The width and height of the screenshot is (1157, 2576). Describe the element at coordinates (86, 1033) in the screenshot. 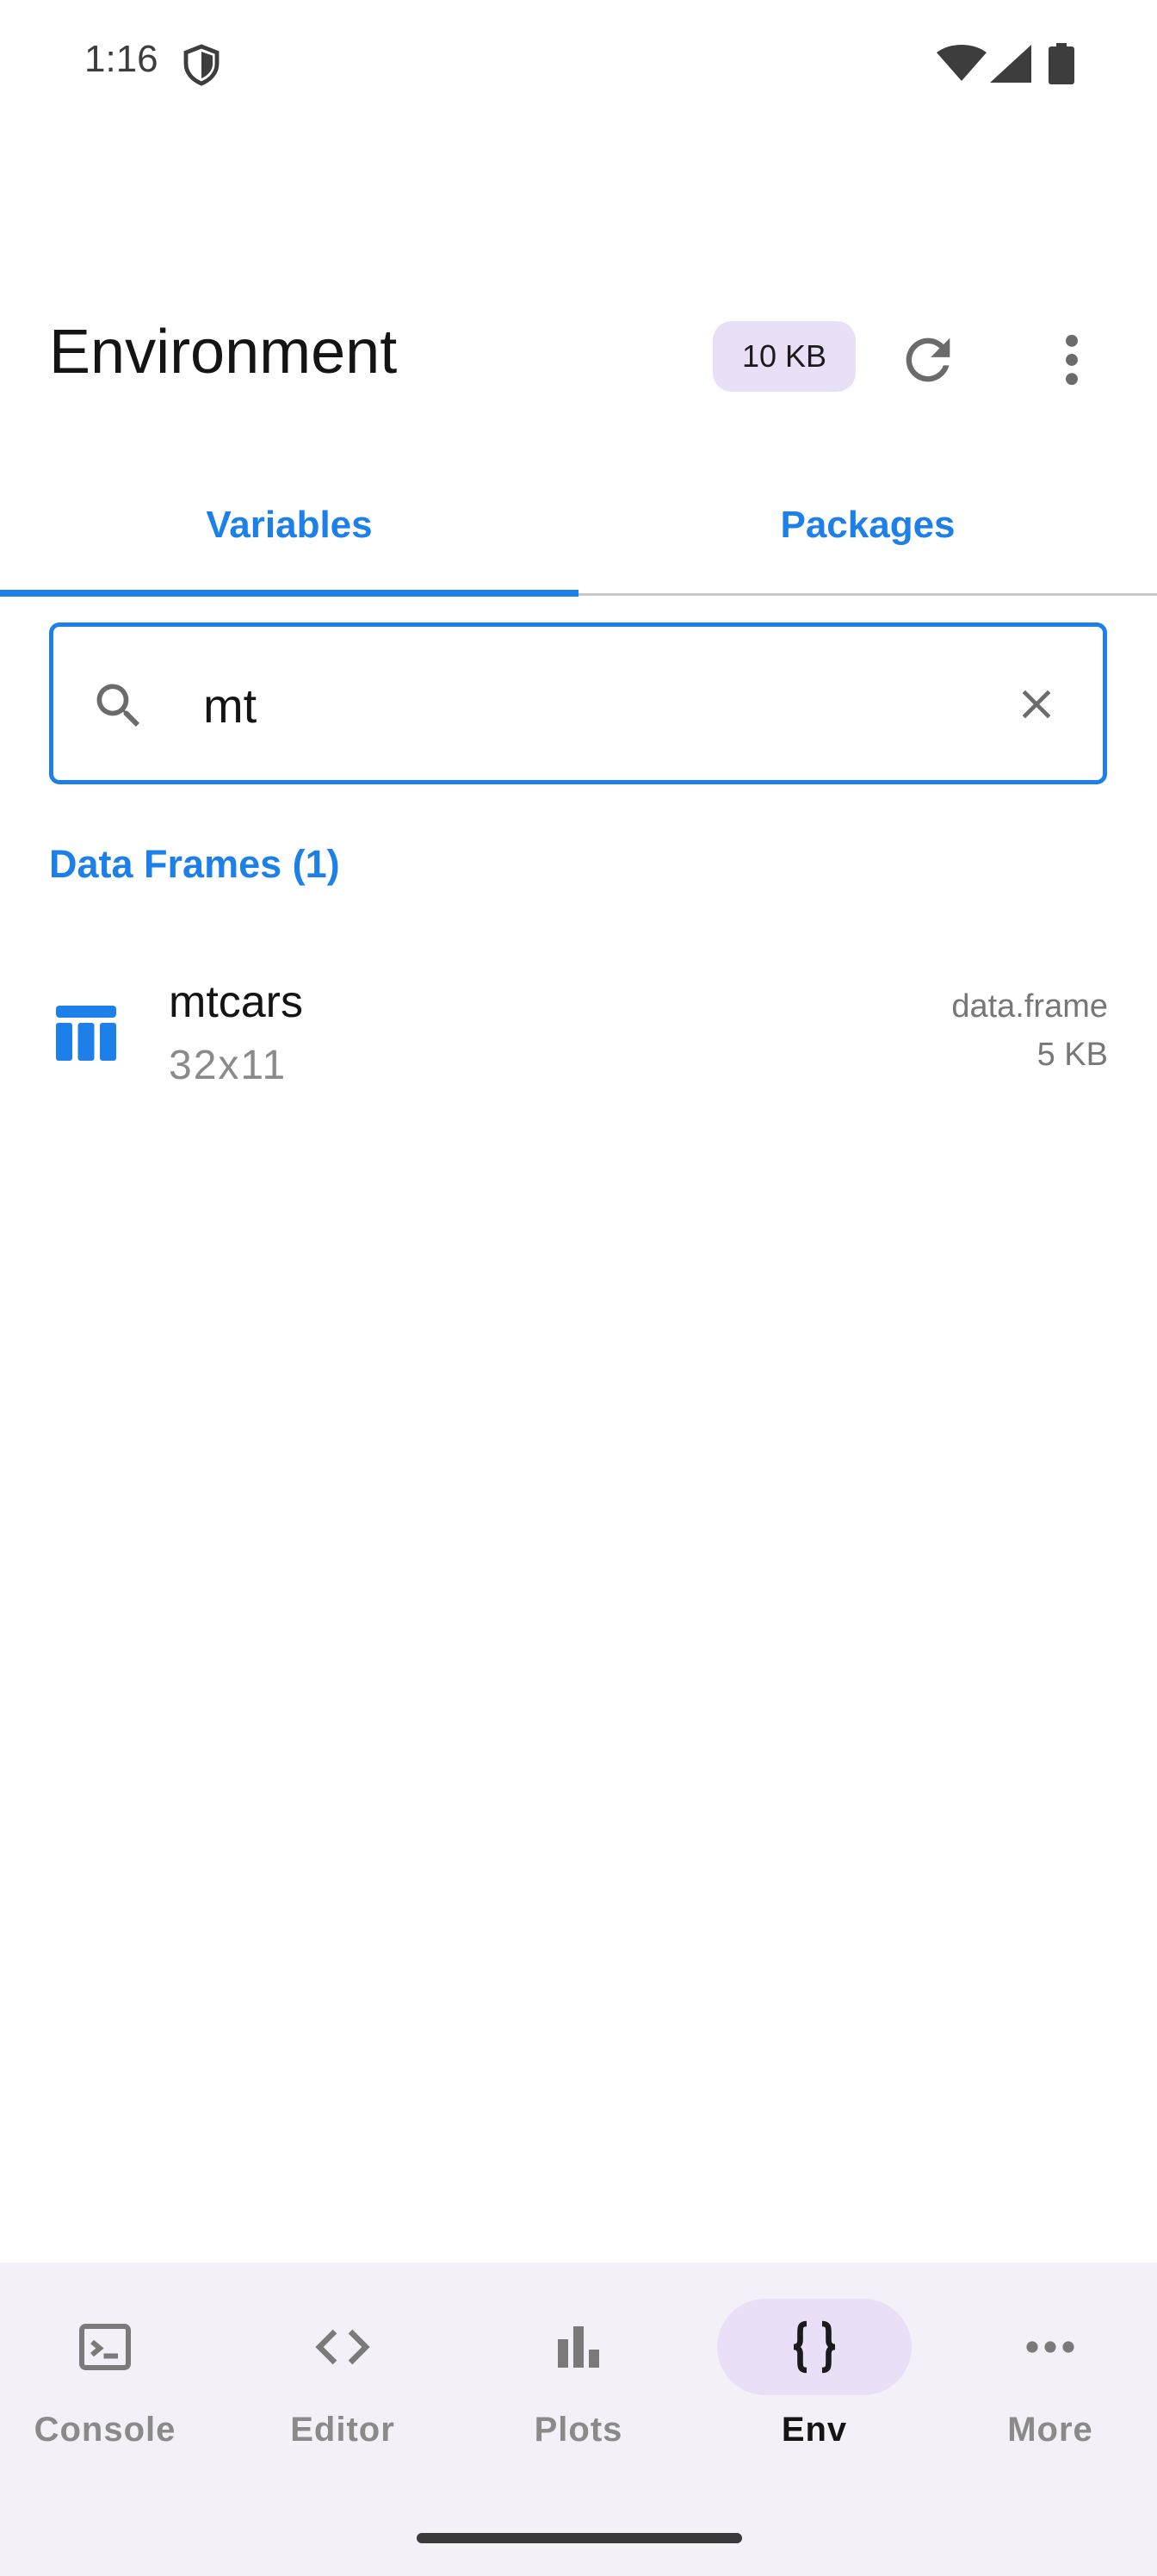

I see `table-icon` at that location.